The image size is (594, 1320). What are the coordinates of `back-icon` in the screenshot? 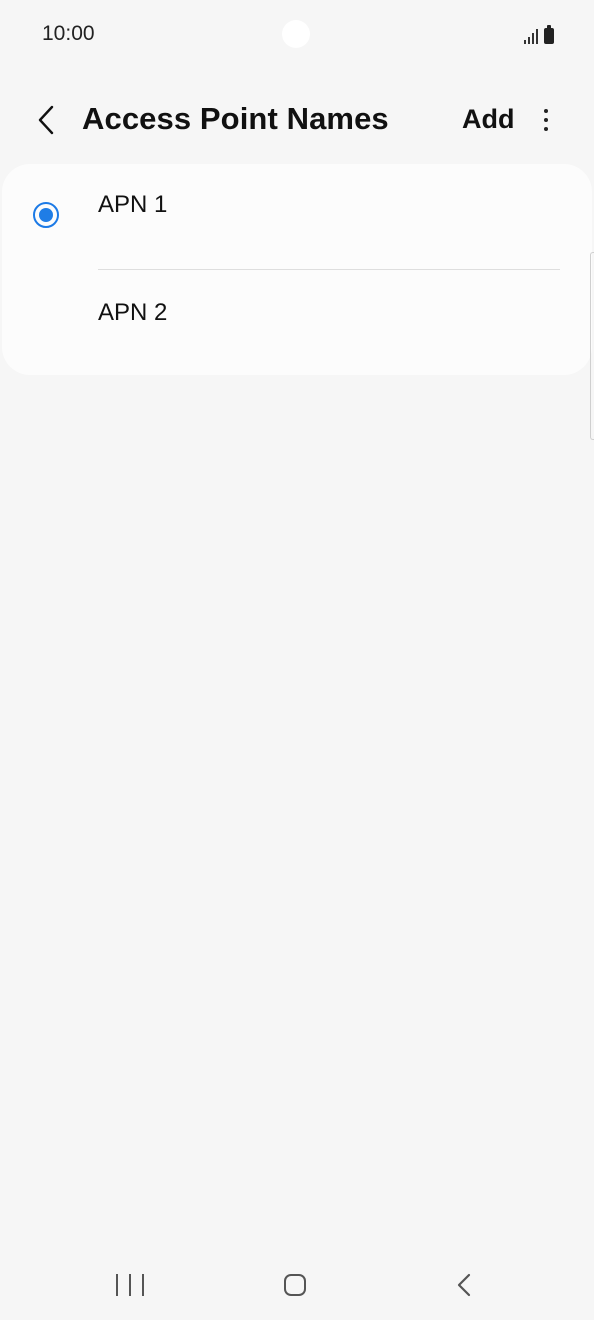 It's located at (464, 1285).